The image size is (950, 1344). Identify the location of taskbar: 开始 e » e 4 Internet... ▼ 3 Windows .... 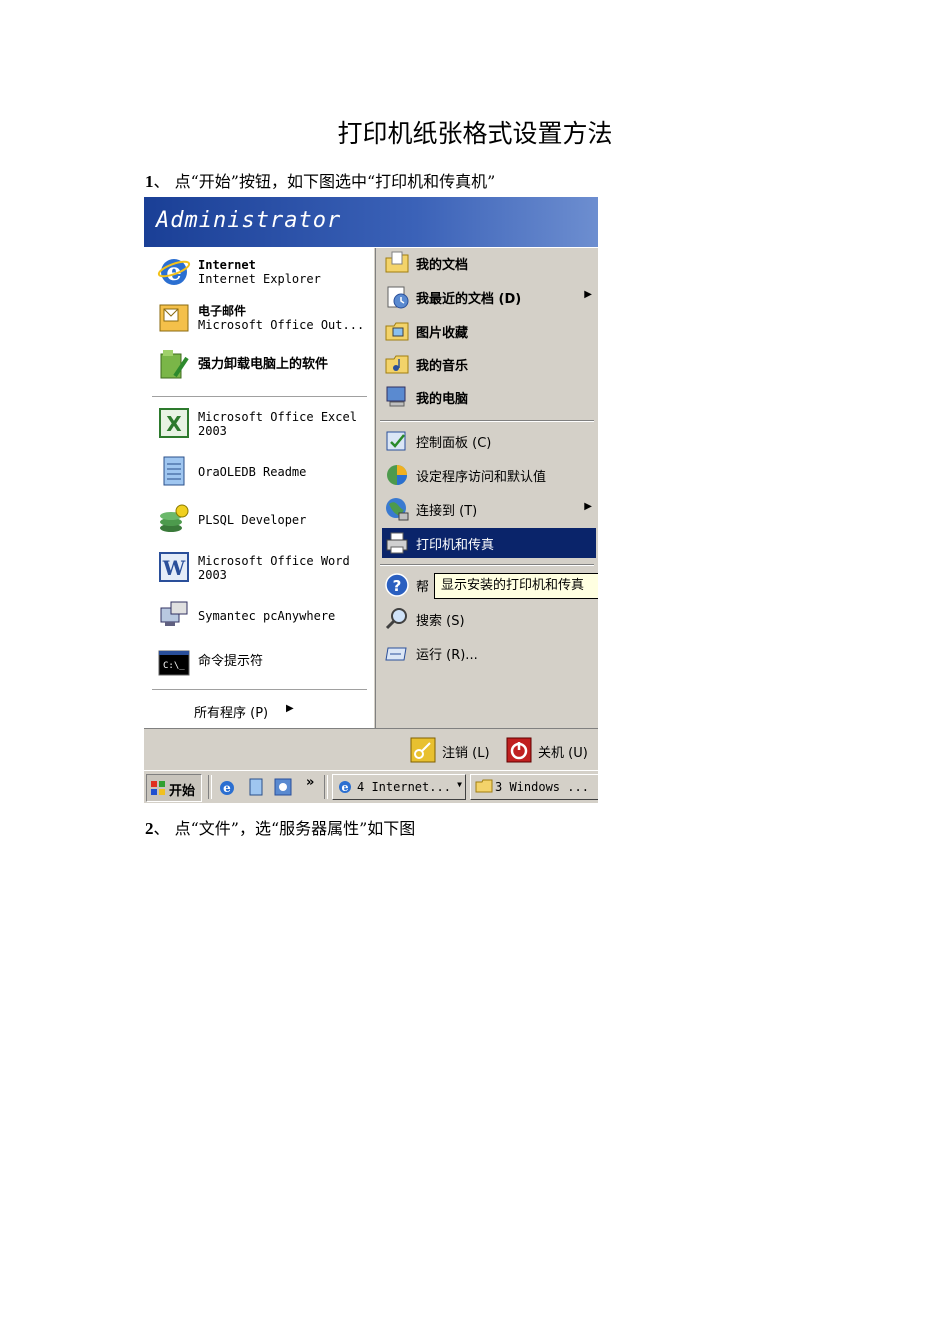
(371, 786).